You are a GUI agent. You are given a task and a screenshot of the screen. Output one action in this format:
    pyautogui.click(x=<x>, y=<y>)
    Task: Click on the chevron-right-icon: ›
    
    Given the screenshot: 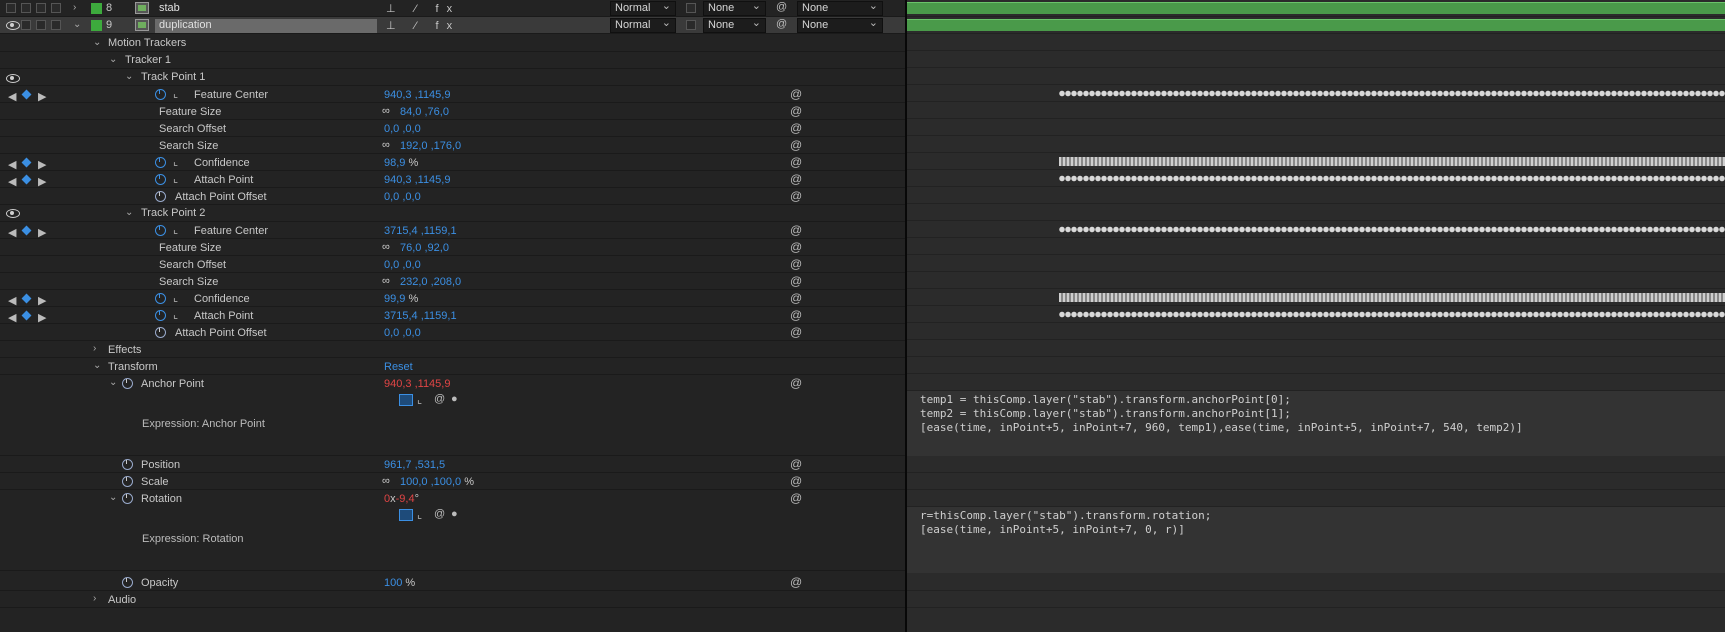 What is the action you would take?
    pyautogui.click(x=94, y=348)
    